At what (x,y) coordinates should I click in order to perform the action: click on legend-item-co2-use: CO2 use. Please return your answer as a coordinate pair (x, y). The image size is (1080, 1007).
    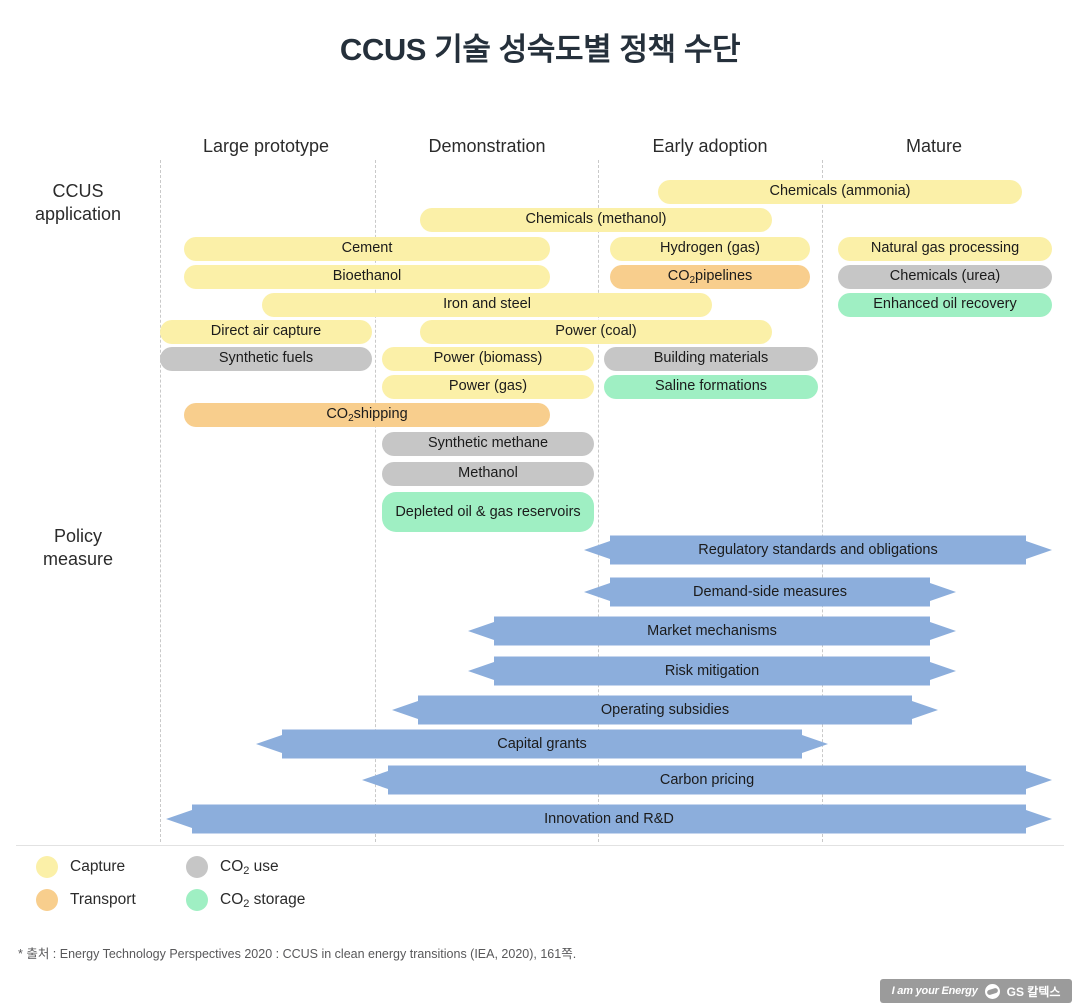
    Looking at the image, I should click on (232, 867).